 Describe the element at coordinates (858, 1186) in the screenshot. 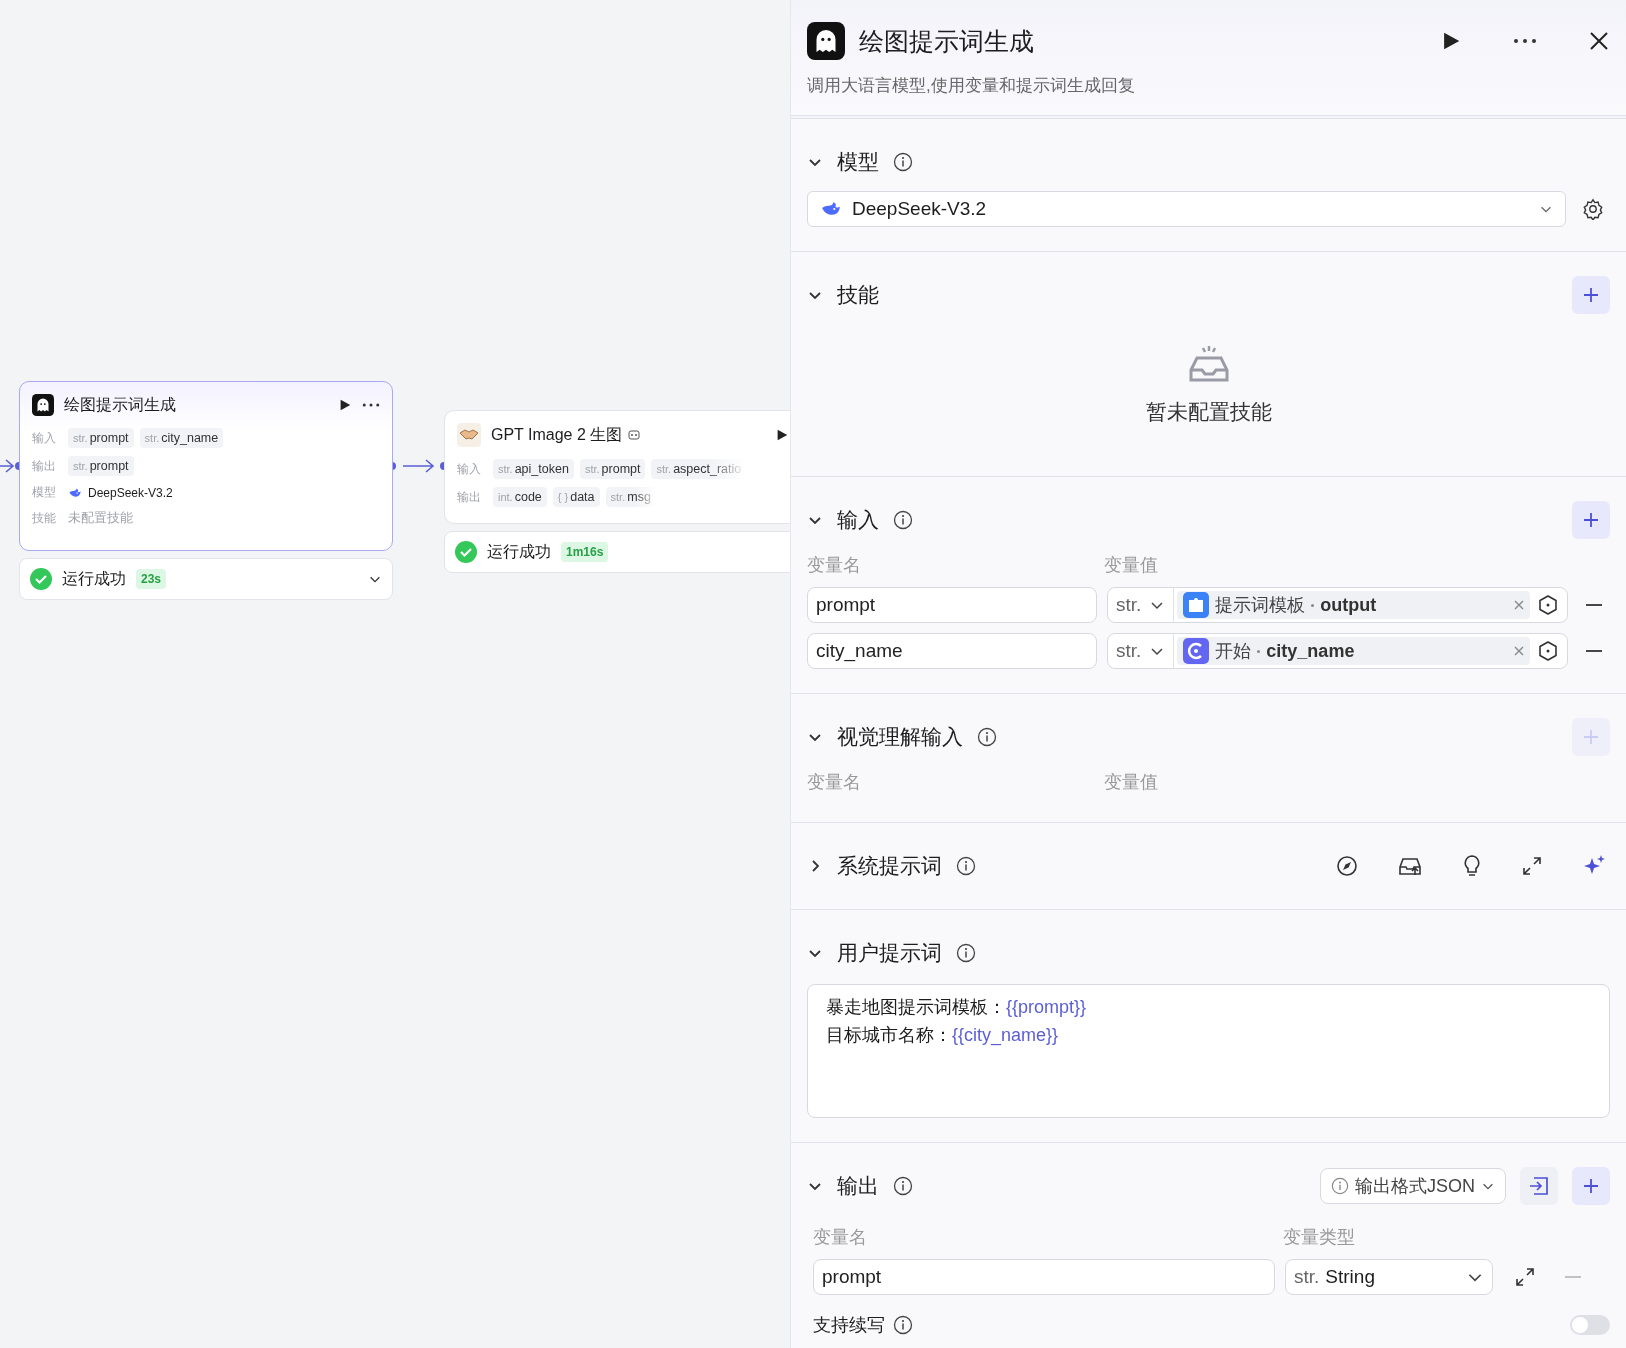

I see `section-title: 输出` at that location.